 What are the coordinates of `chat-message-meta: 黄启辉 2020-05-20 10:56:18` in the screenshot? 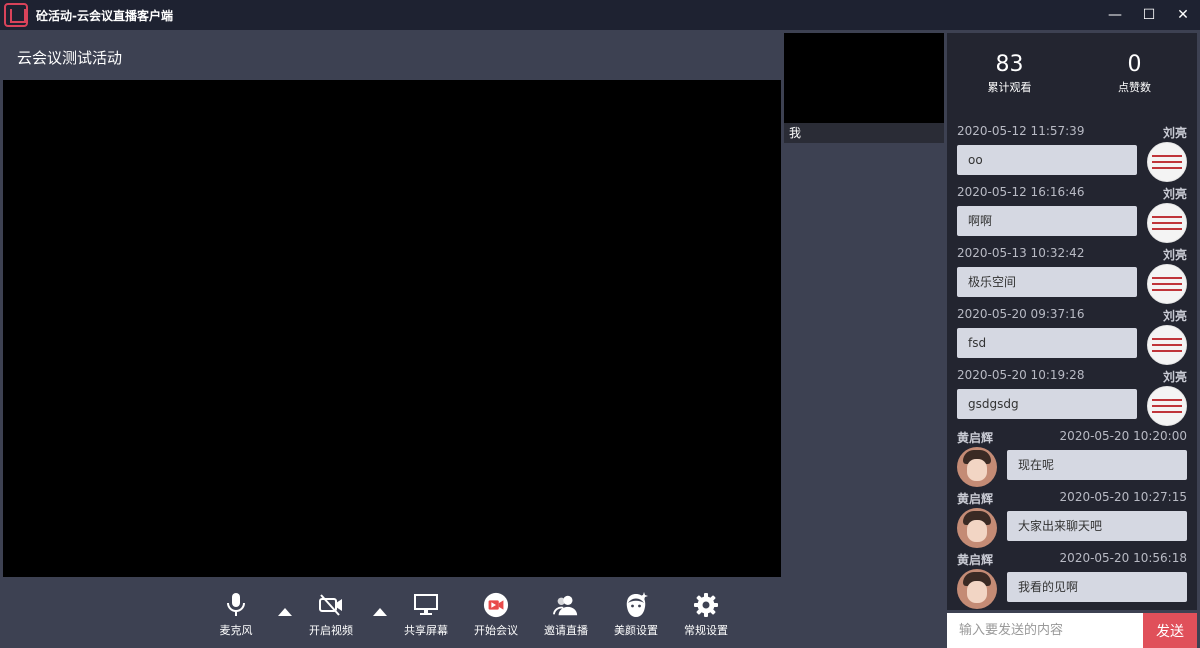 It's located at (1072, 559).